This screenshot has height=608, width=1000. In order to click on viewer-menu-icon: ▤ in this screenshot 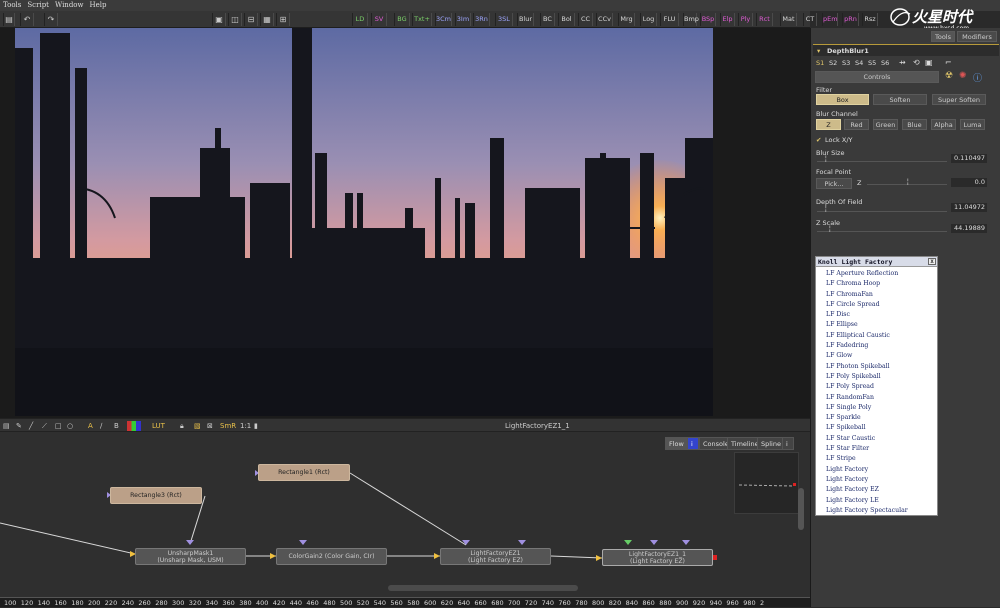, I will do `click(6, 426)`.